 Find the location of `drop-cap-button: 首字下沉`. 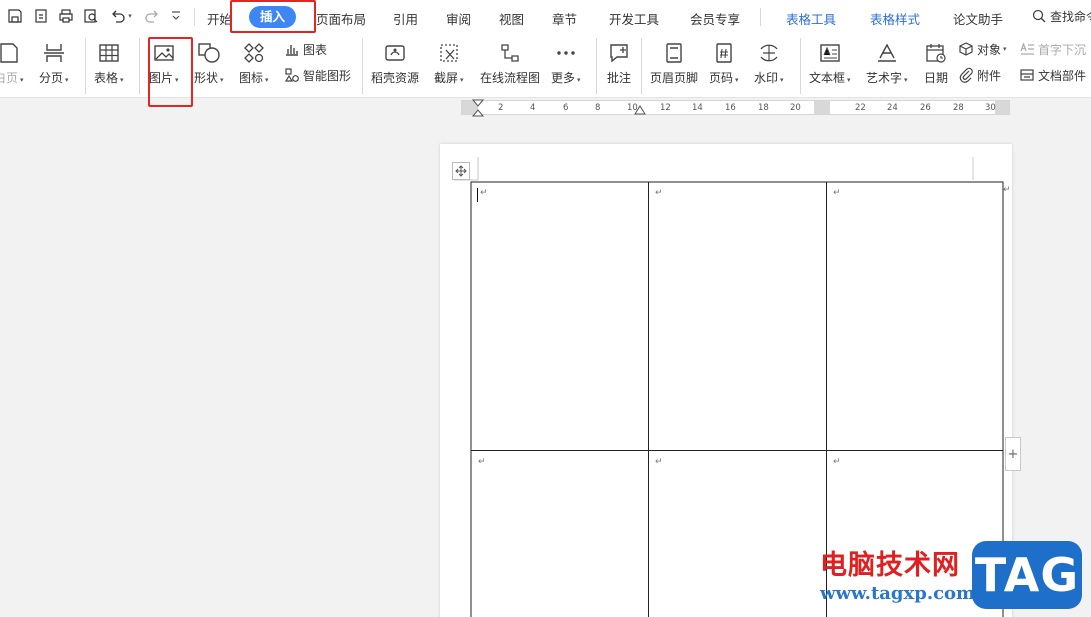

drop-cap-button: 首字下沉 is located at coordinates (1052, 49).